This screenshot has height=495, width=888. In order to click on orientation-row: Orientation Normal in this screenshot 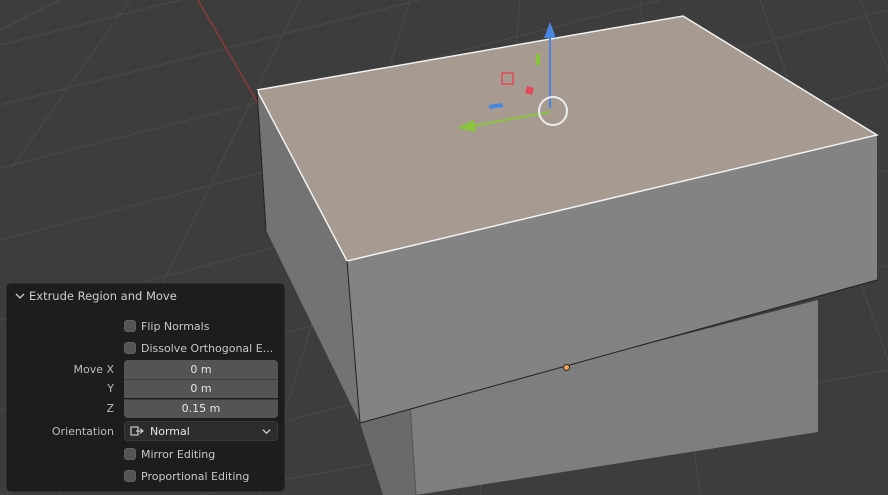, I will do `click(145, 431)`.